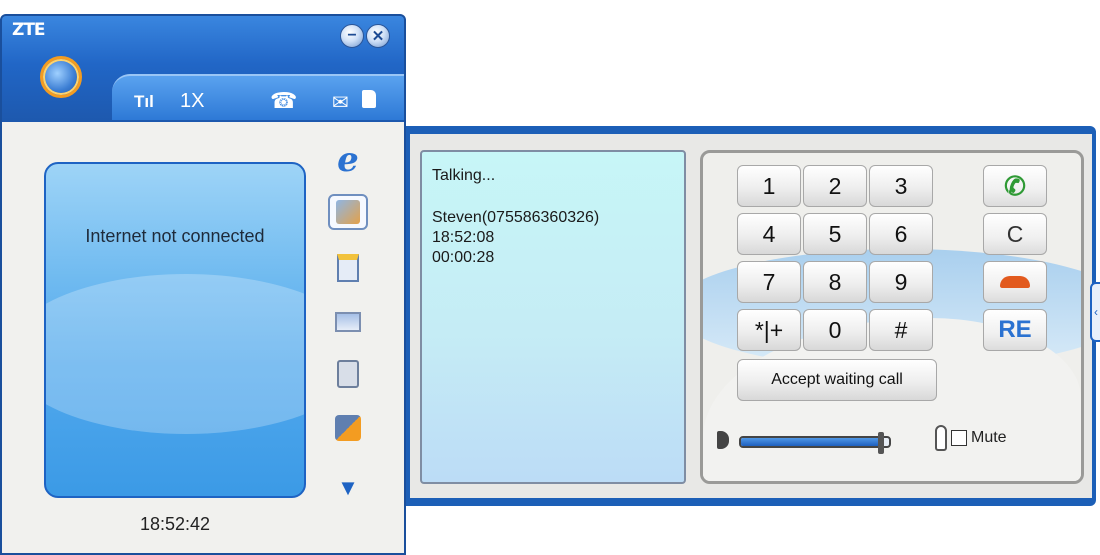  I want to click on mail-icon: ✉, so click(340, 103).